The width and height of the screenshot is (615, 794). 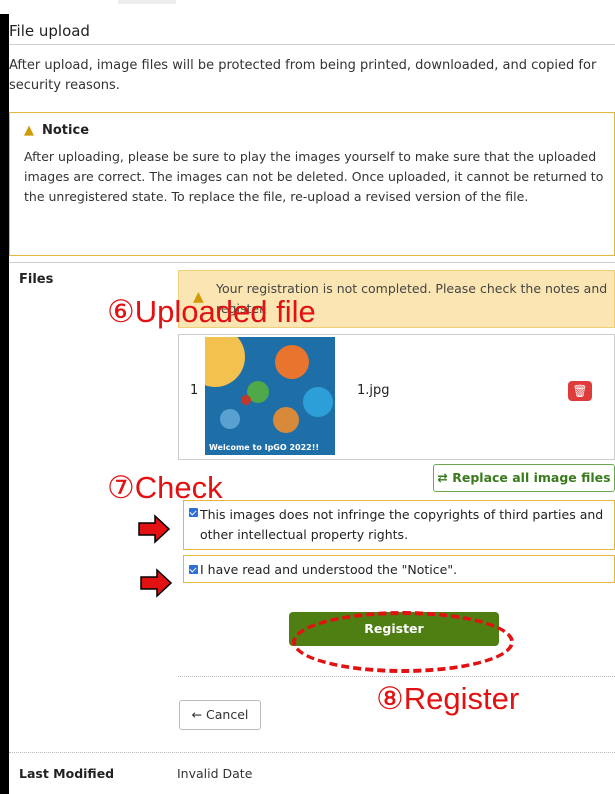 I want to click on trash-icon: 🗑, so click(x=580, y=391).